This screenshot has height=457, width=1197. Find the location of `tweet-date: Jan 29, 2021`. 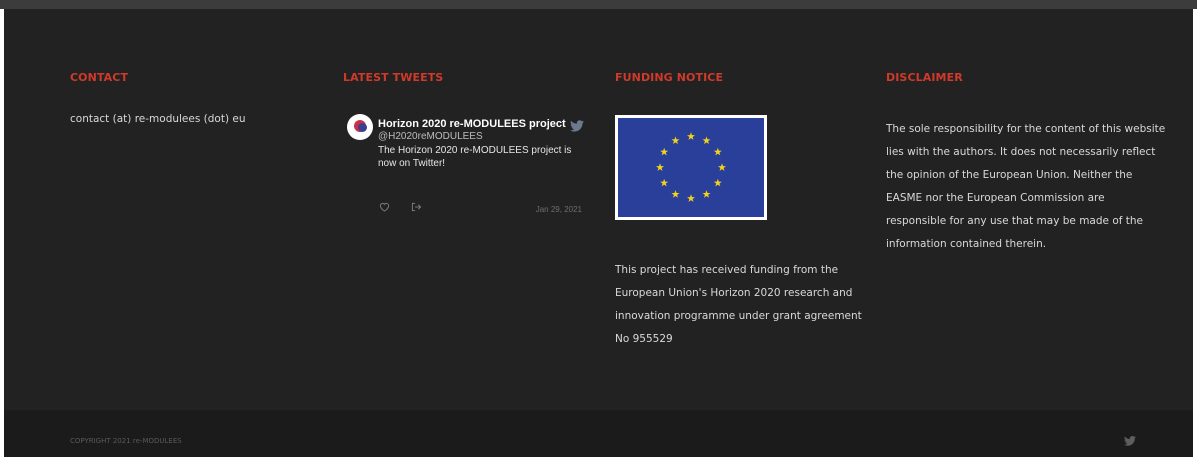

tweet-date: Jan 29, 2021 is located at coordinates (551, 209).